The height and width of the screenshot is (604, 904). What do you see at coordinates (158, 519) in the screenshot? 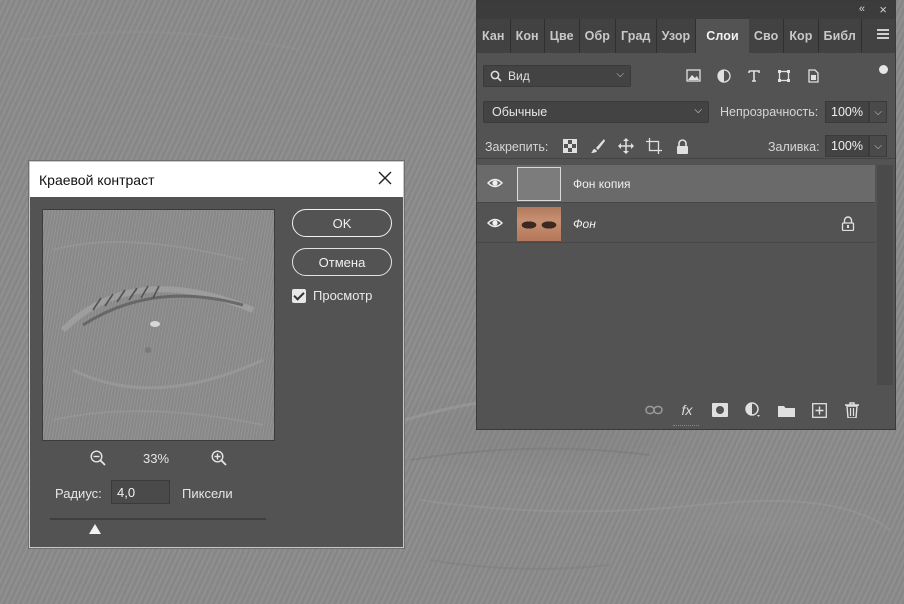
I see `radius-slider-track` at bounding box center [158, 519].